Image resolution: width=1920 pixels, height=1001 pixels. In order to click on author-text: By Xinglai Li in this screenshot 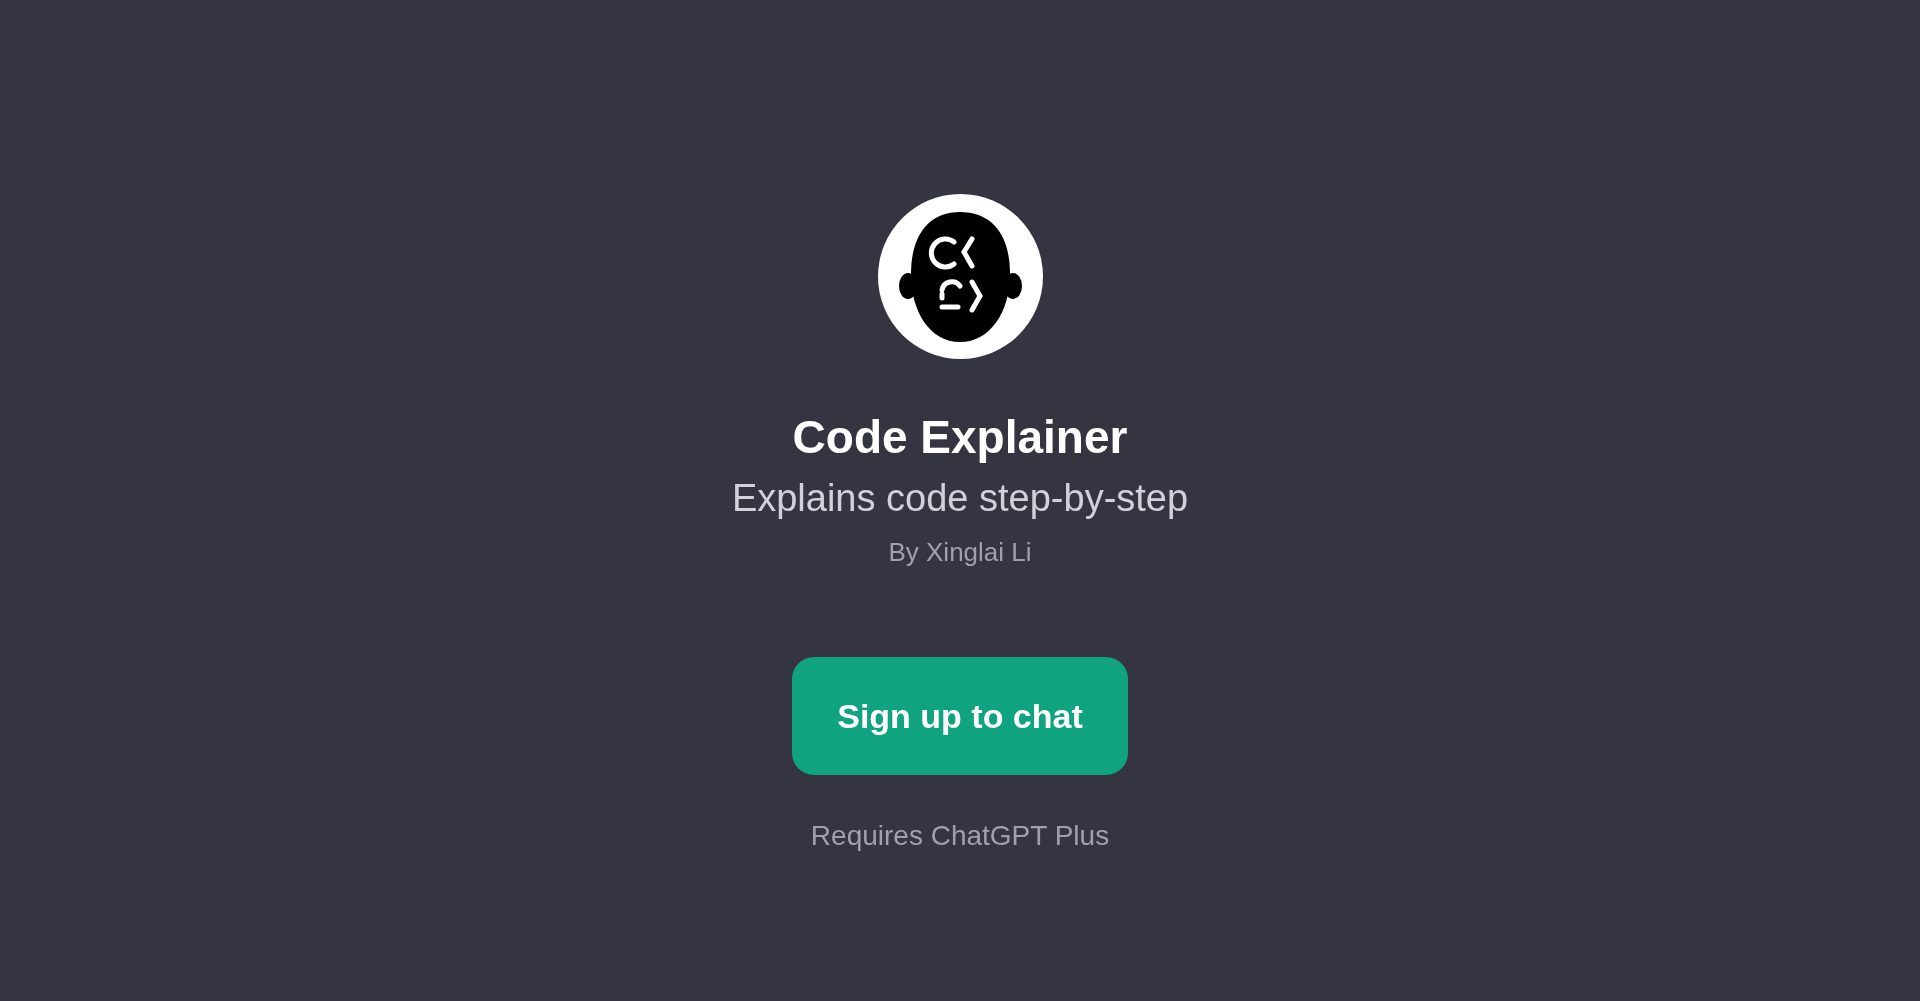, I will do `click(960, 552)`.